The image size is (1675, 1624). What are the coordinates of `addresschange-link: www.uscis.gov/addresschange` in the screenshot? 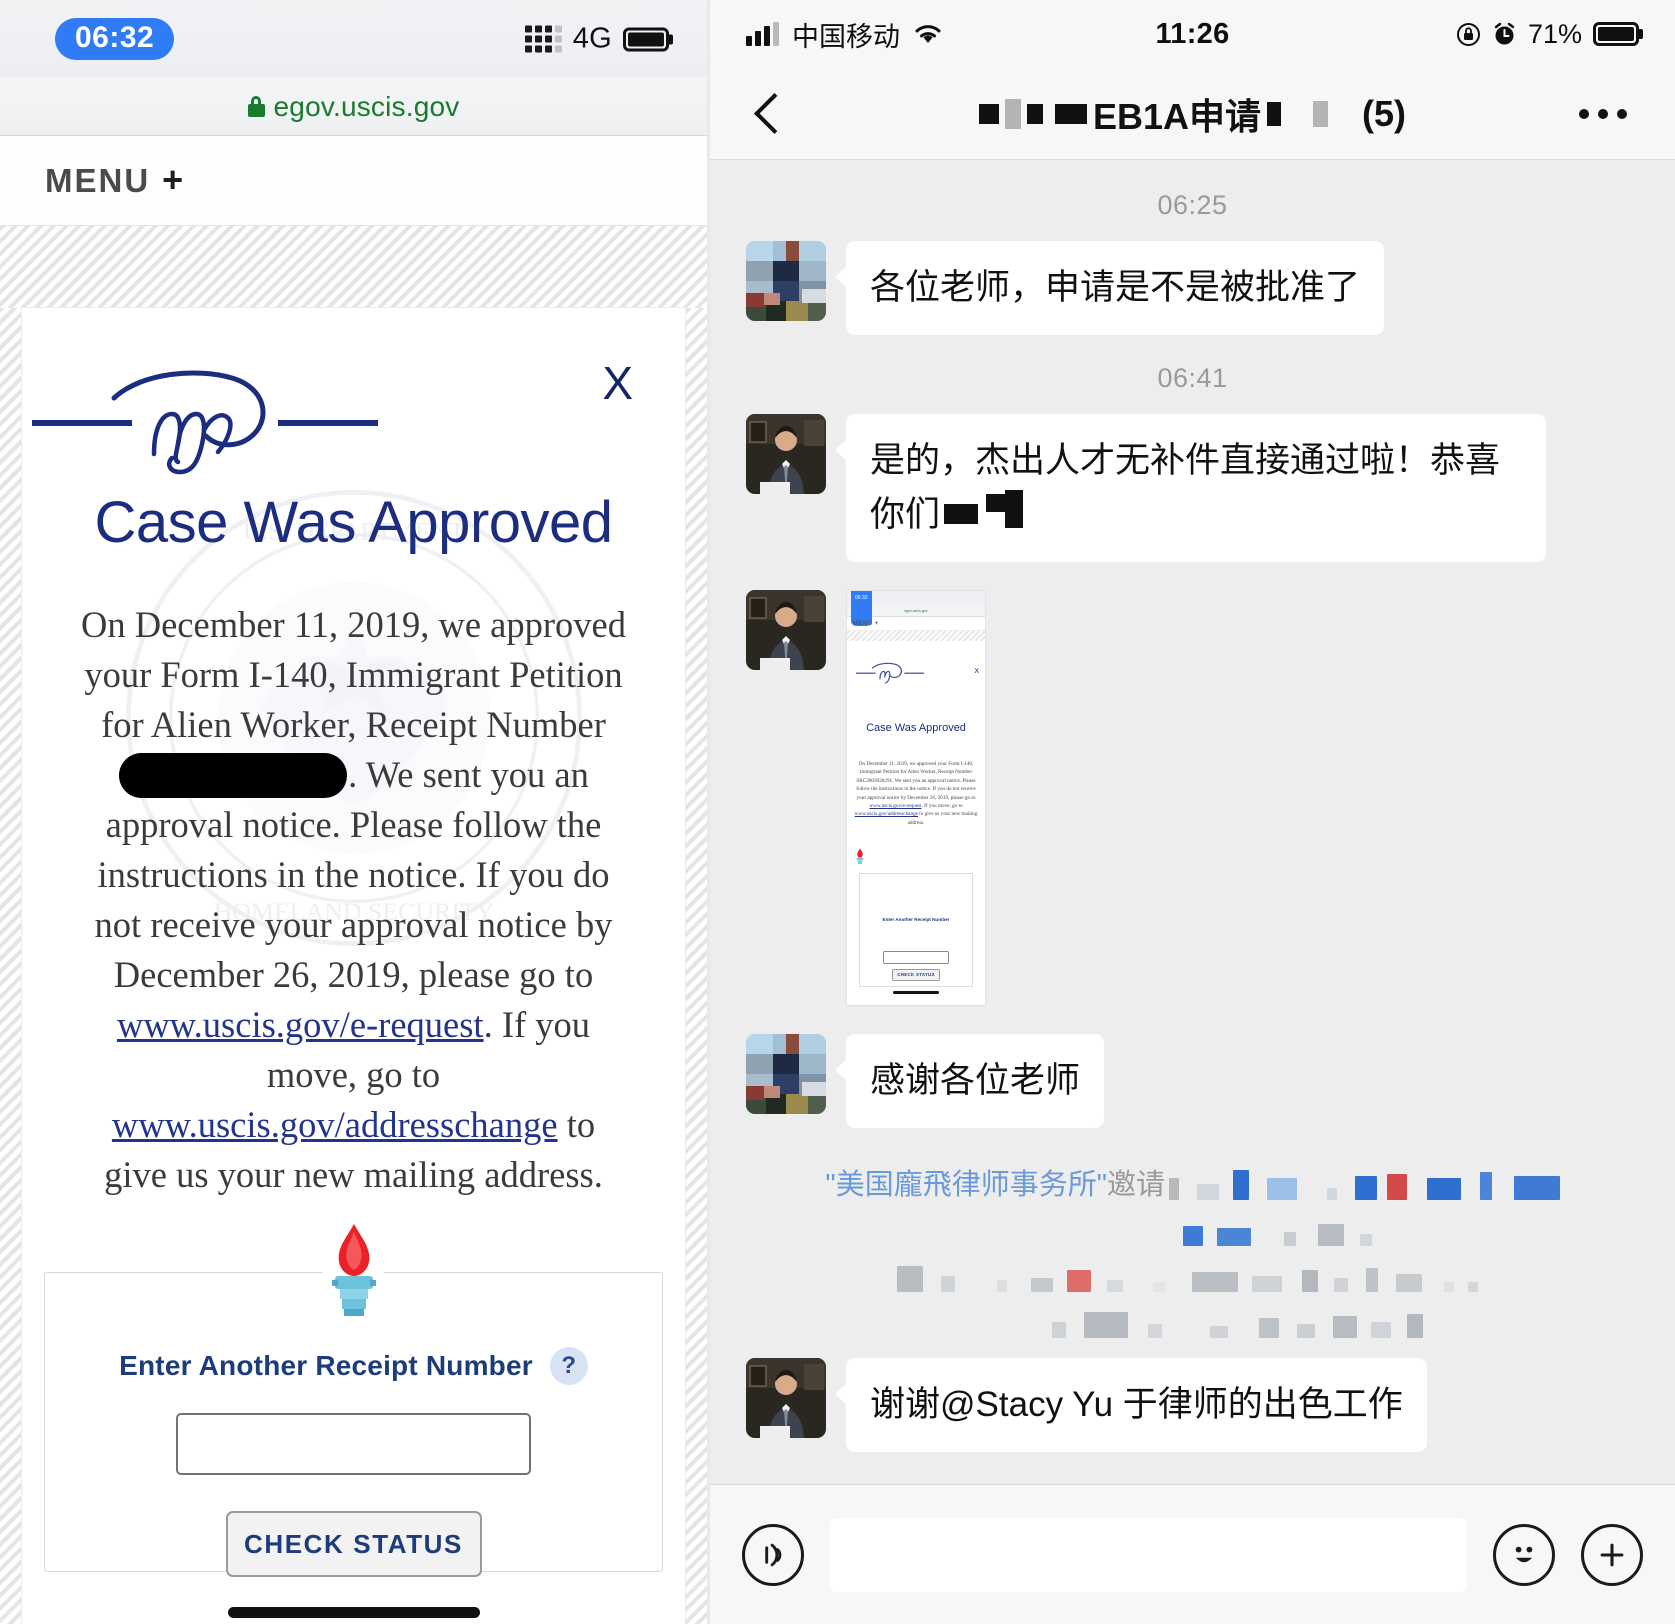 It's located at (335, 1124).